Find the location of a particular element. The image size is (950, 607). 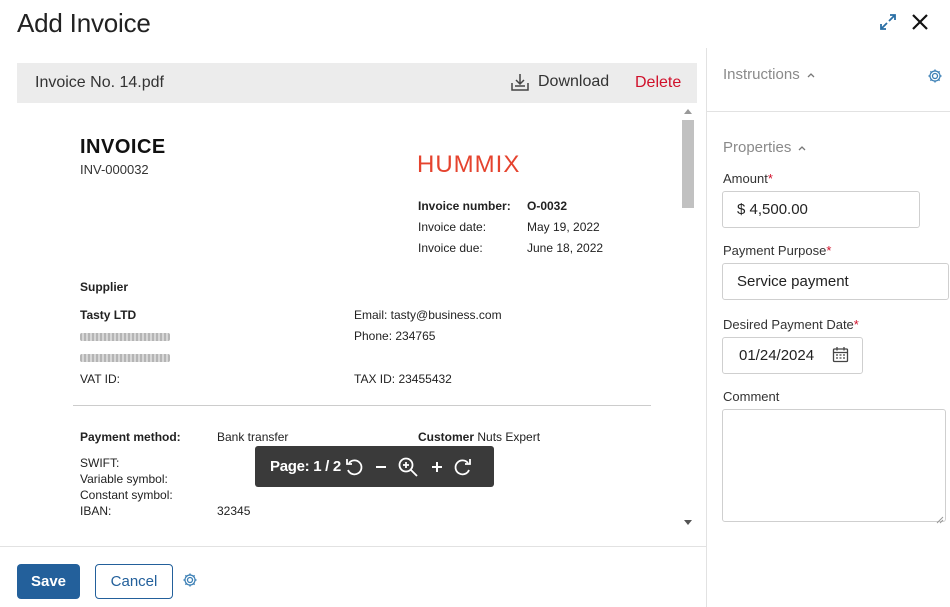

variable-symbol-label: Variable symbol: is located at coordinates (124, 479).